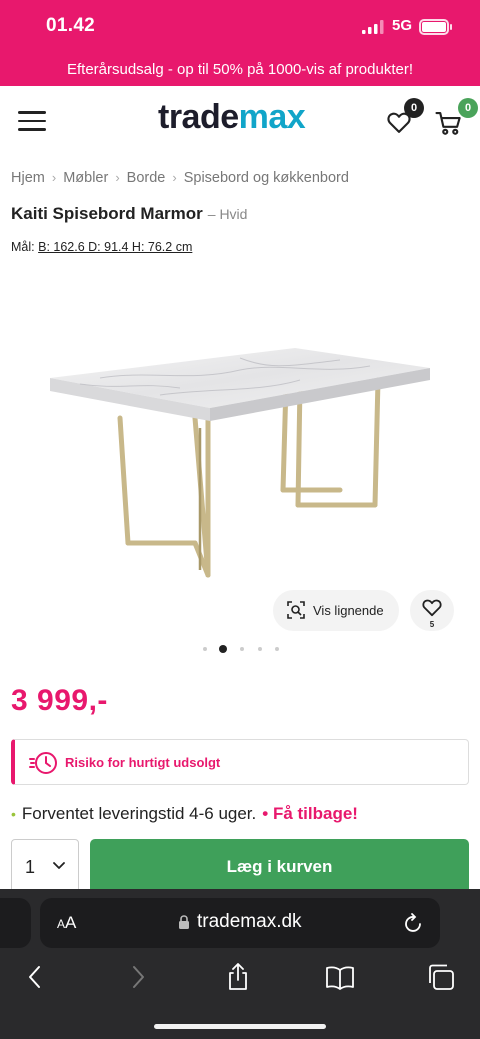  Describe the element at coordinates (435, 27) in the screenshot. I see `battery-icon` at that location.